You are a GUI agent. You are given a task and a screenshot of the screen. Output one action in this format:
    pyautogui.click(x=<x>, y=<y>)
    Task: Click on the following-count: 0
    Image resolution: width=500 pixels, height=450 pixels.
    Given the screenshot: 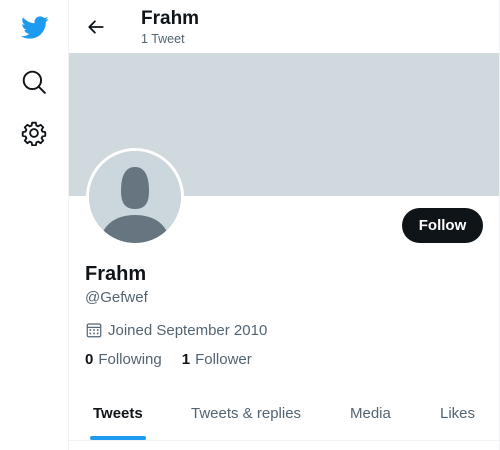 What is the action you would take?
    pyautogui.click(x=89, y=359)
    